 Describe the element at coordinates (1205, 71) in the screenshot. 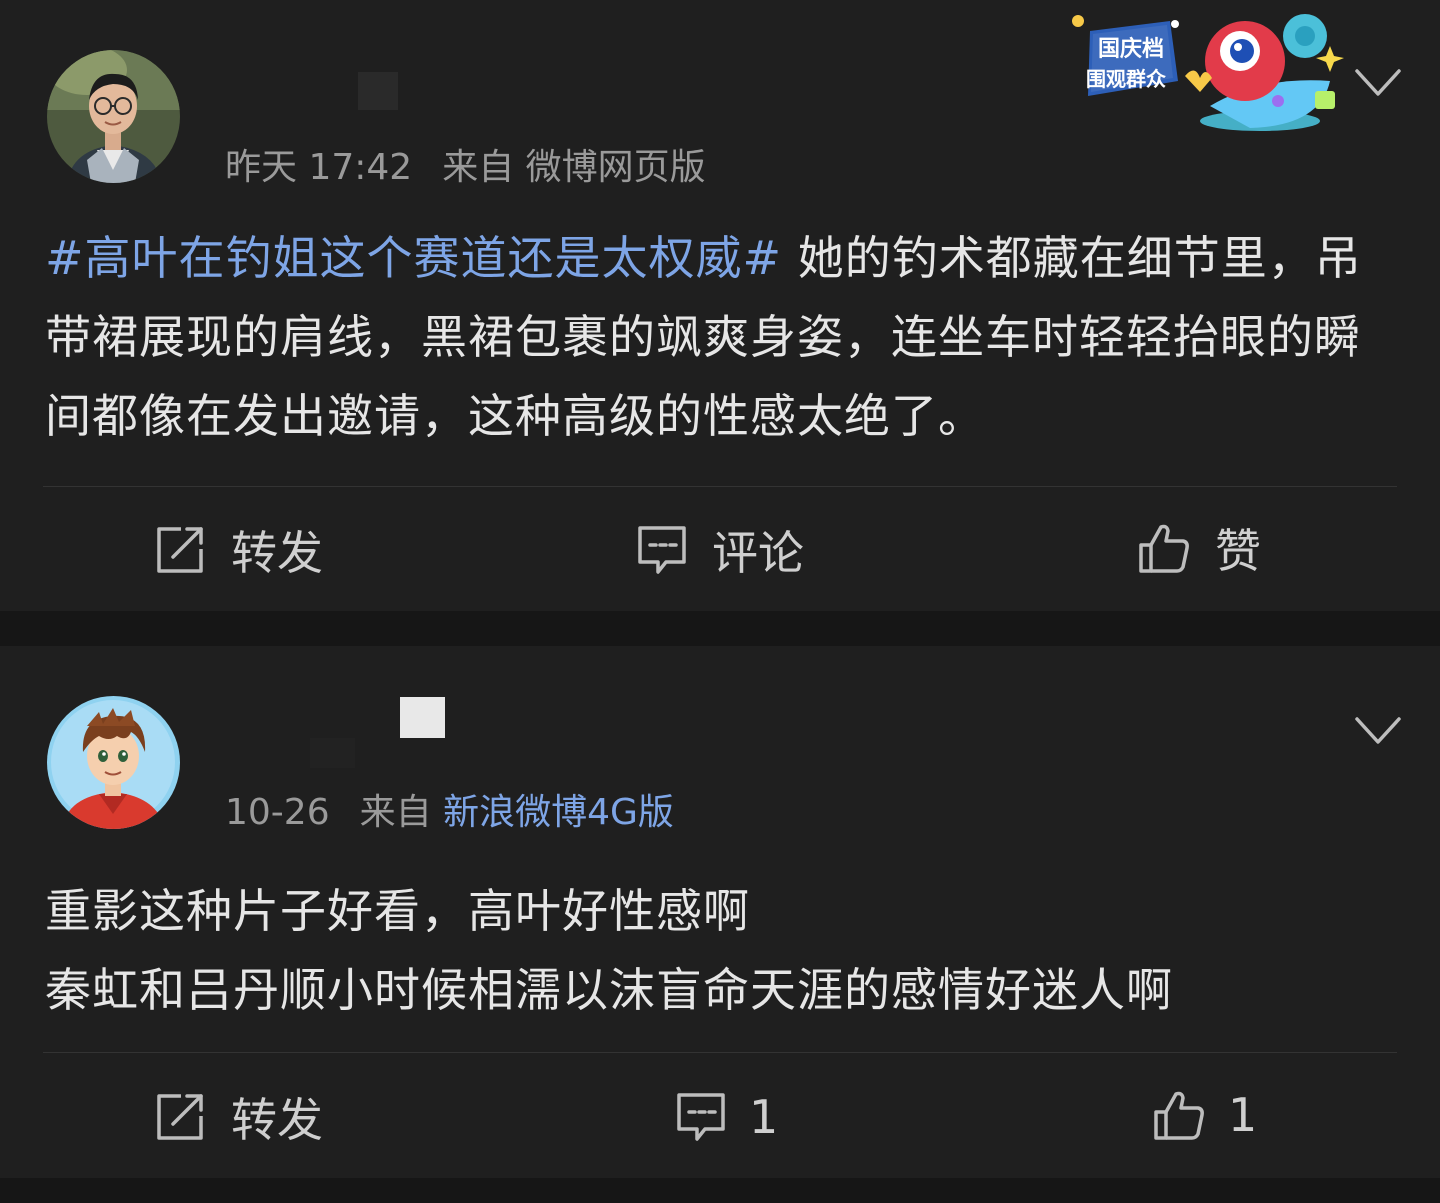

I see `national-day-badge: 国庆档 围观群众` at that location.